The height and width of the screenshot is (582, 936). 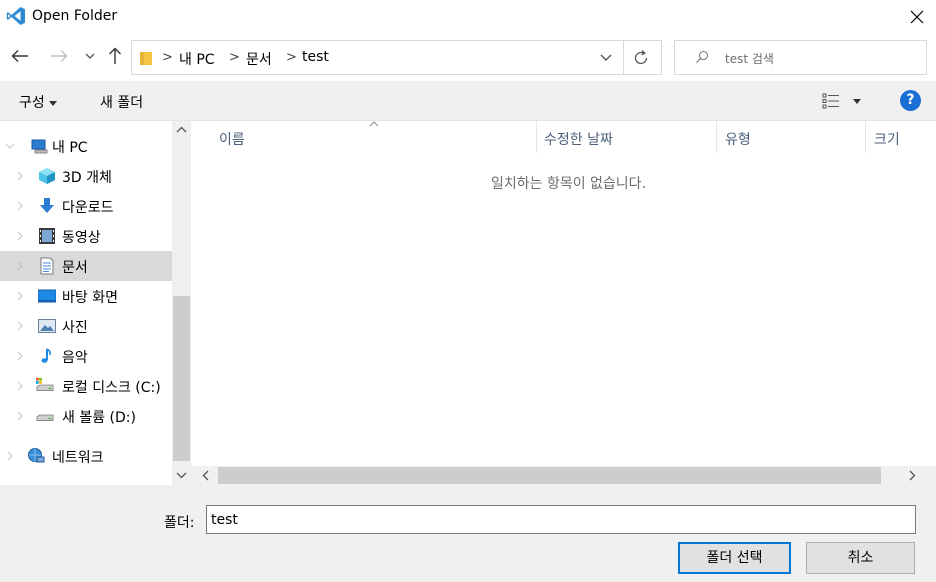 I want to click on nav-item-volume-d: 새 볼륨 (D:), so click(x=86, y=416).